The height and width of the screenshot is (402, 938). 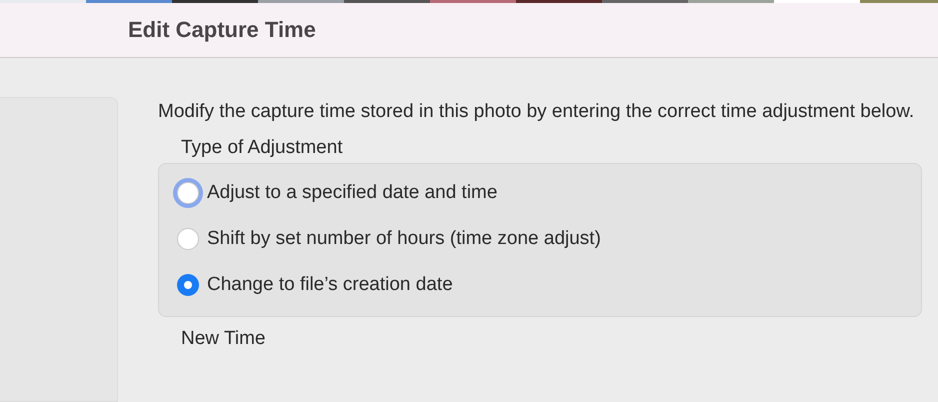 What do you see at coordinates (547, 285) in the screenshot?
I see `radio-option: Change to file’s creation date` at bounding box center [547, 285].